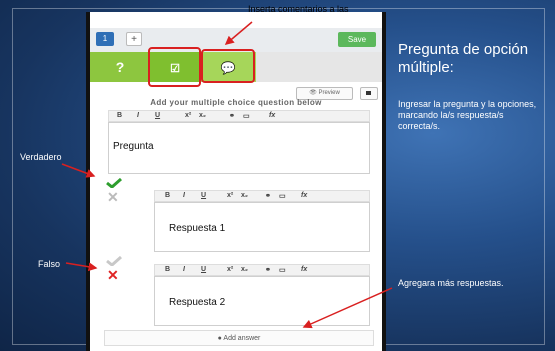 This screenshot has height=351, width=555. Describe the element at coordinates (451, 283) in the screenshot. I see `annotation-add-more: Agregara más respuestas.` at that location.